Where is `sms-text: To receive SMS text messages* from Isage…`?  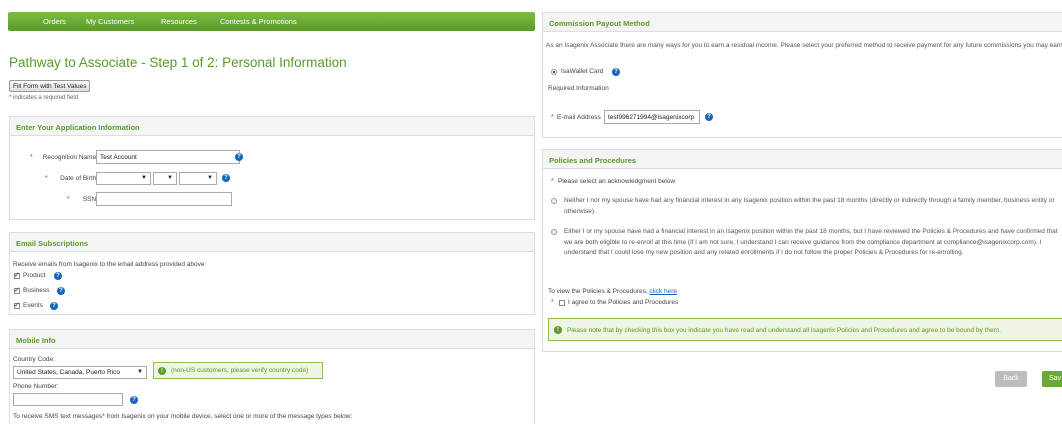 sms-text: To receive SMS text messages* from Isage… is located at coordinates (183, 416).